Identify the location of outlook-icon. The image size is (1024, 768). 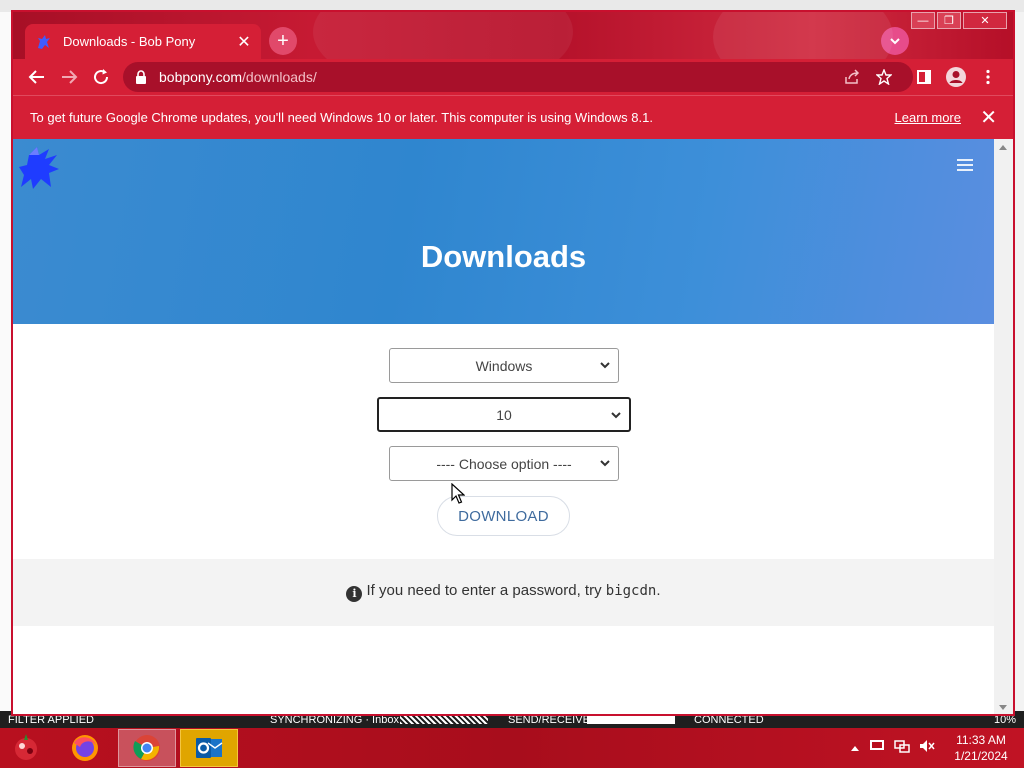
(209, 748).